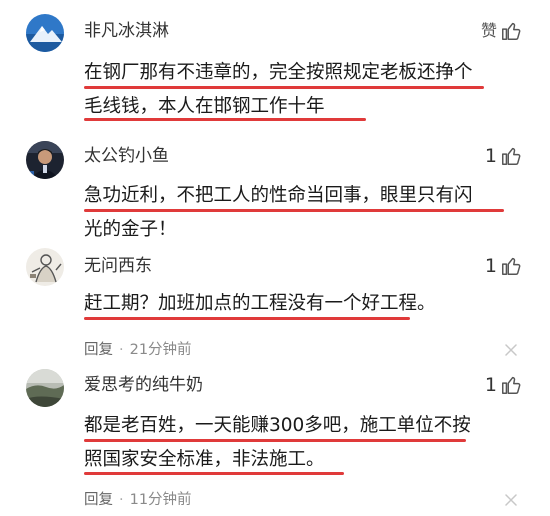 Image resolution: width=550 pixels, height=516 pixels. I want to click on comment-meta: 回复 · 11分钟前, so click(138, 500).